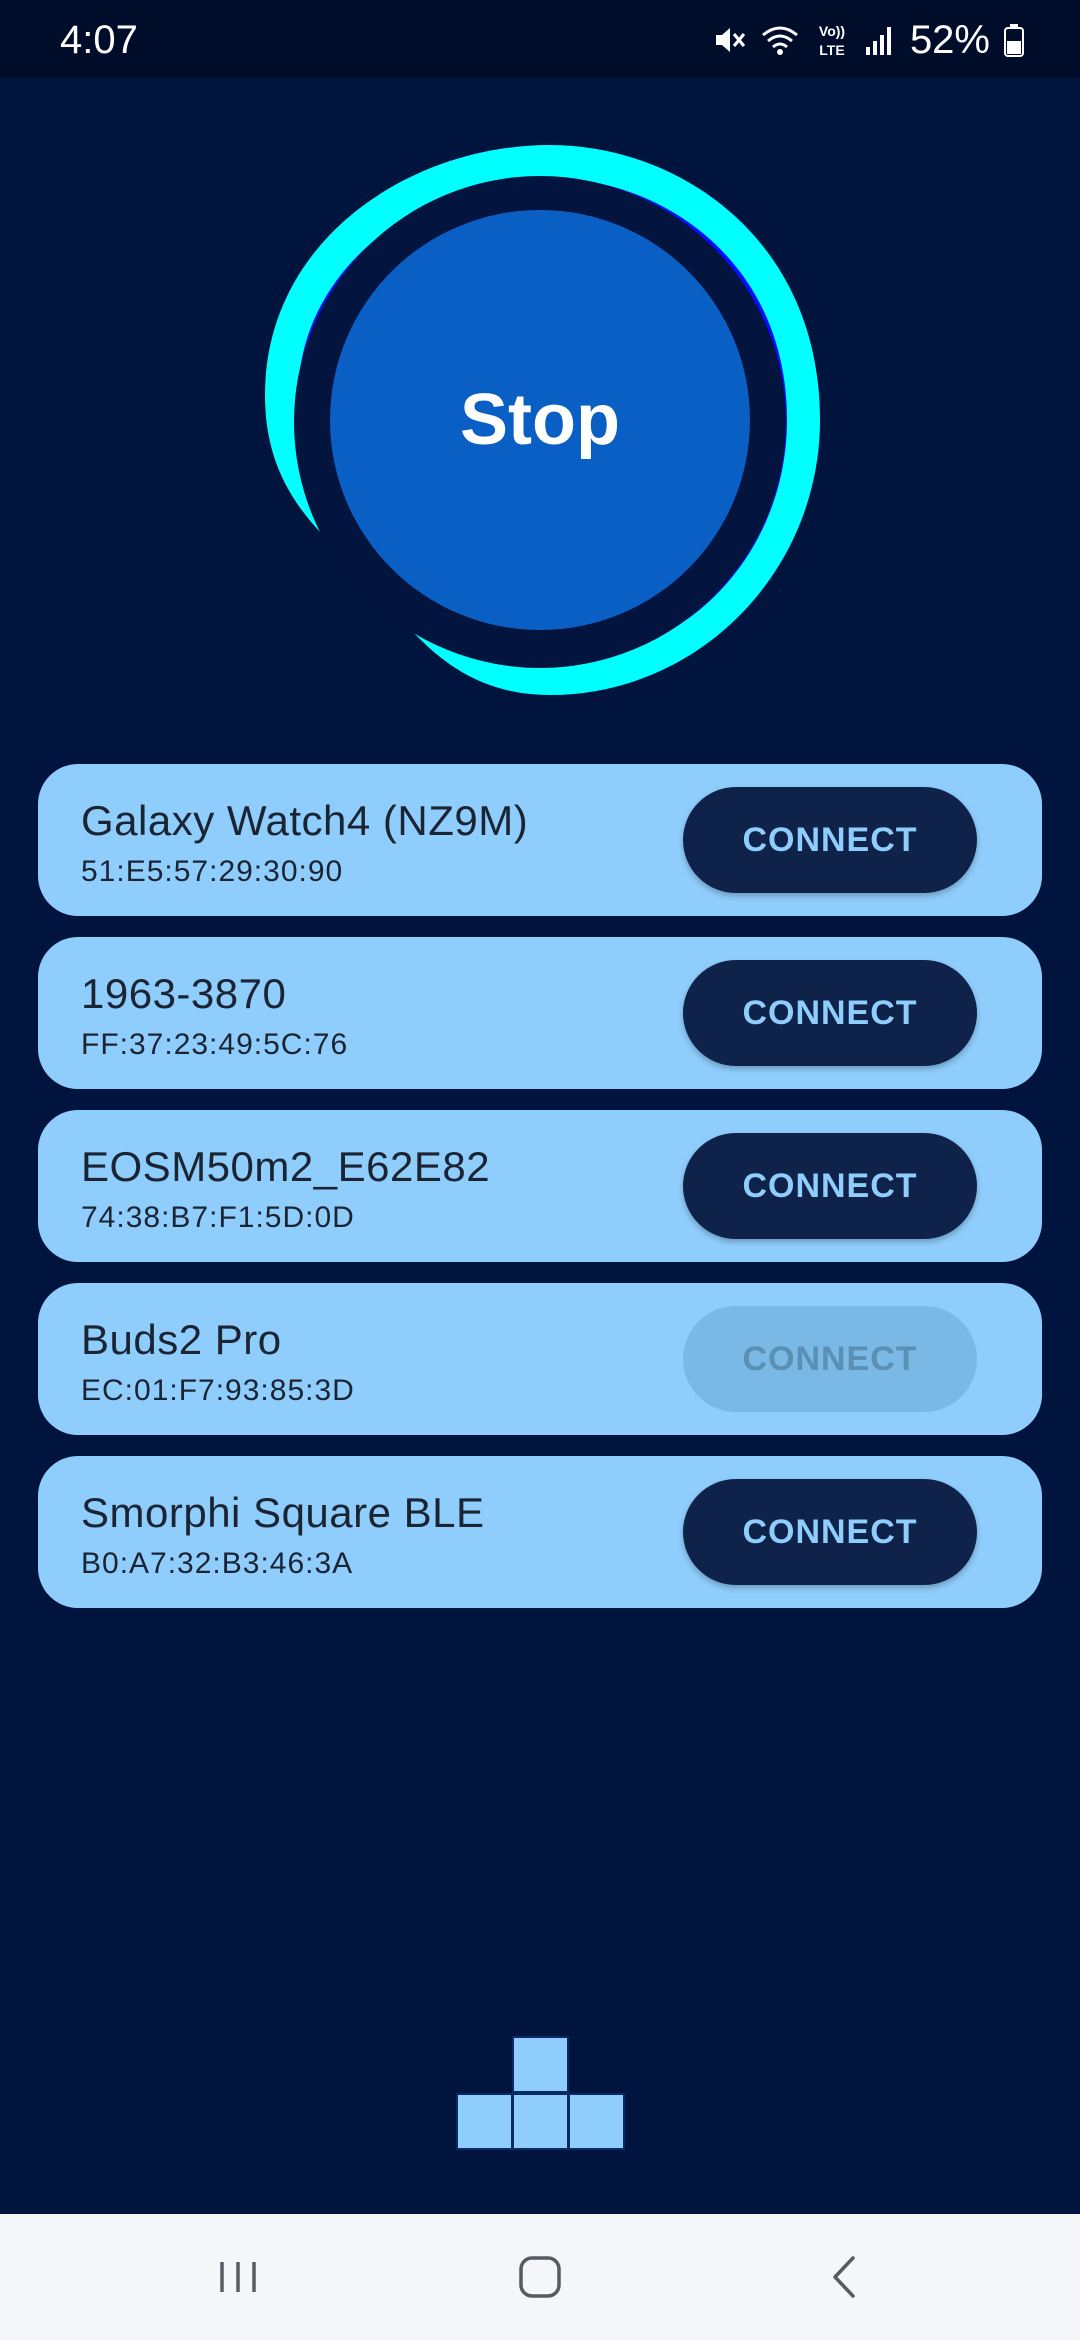  Describe the element at coordinates (215, 1044) in the screenshot. I see `device-address: FF:37:23:49:5C:76` at that location.